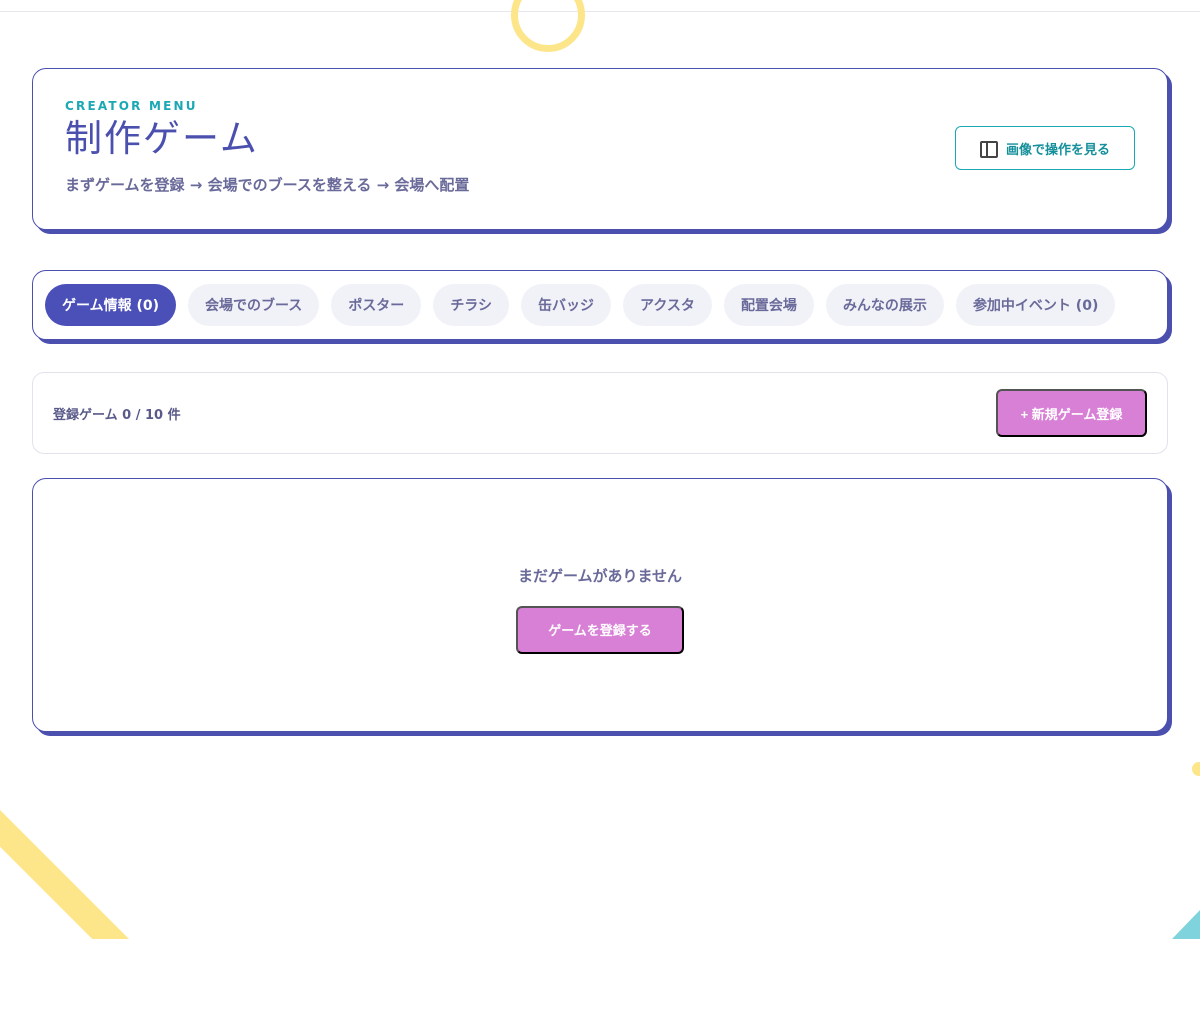  What do you see at coordinates (471, 305) in the screenshot?
I see `tab-flyer: チラシ` at bounding box center [471, 305].